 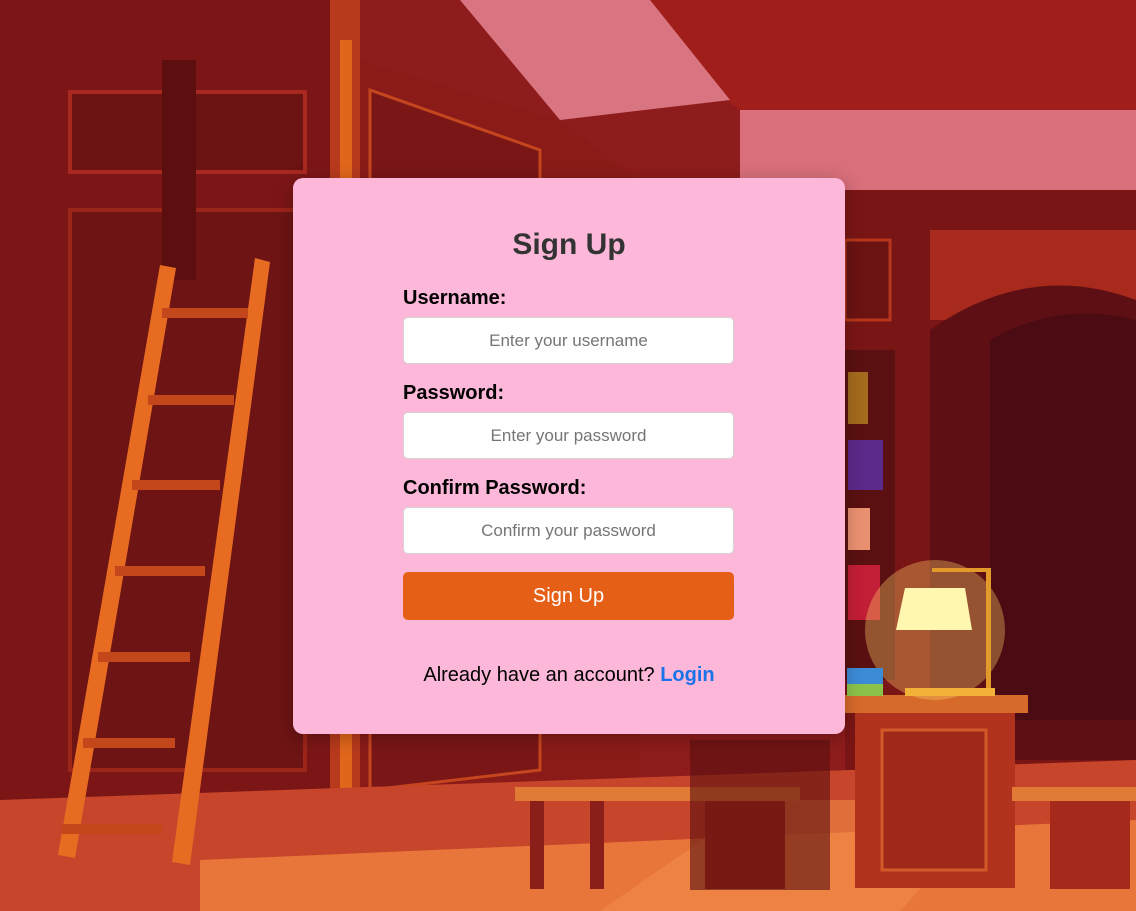 What do you see at coordinates (568, 530) in the screenshot?
I see `confirm-password-input` at bounding box center [568, 530].